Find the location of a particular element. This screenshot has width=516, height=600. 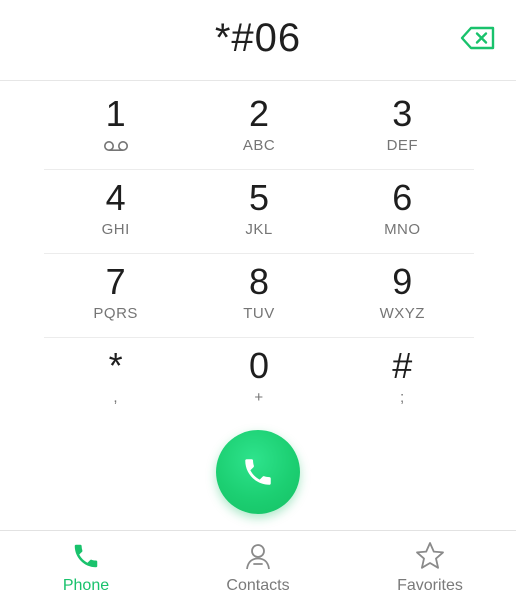

key-letters: GHI is located at coordinates (115, 229).